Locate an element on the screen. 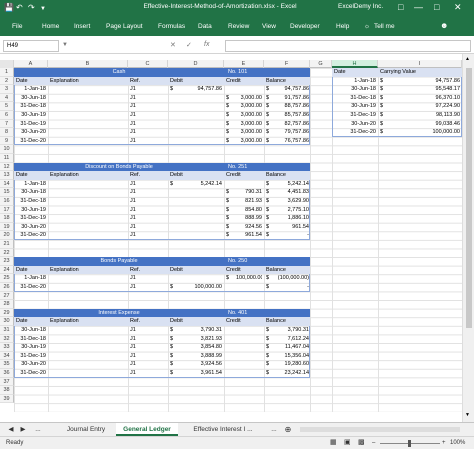  cash-account-no: No. 101 is located at coordinates (267, 72).